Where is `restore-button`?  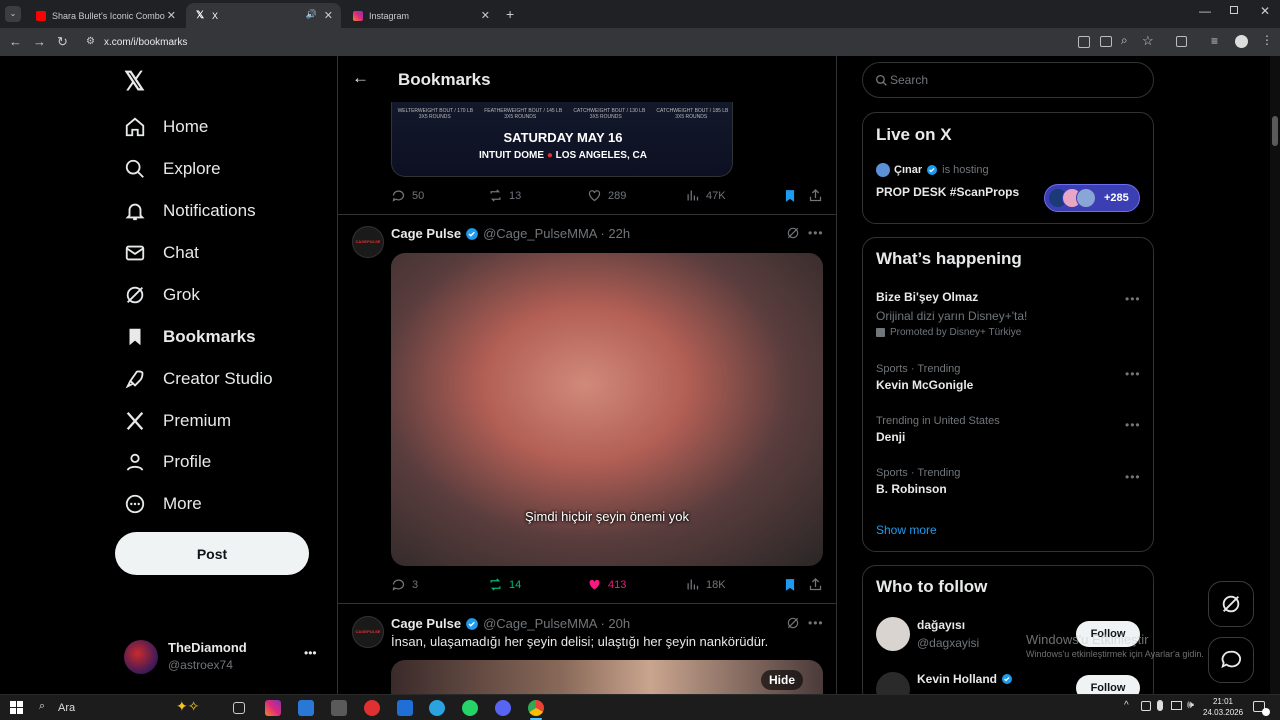
restore-button is located at coordinates (1234, 10).